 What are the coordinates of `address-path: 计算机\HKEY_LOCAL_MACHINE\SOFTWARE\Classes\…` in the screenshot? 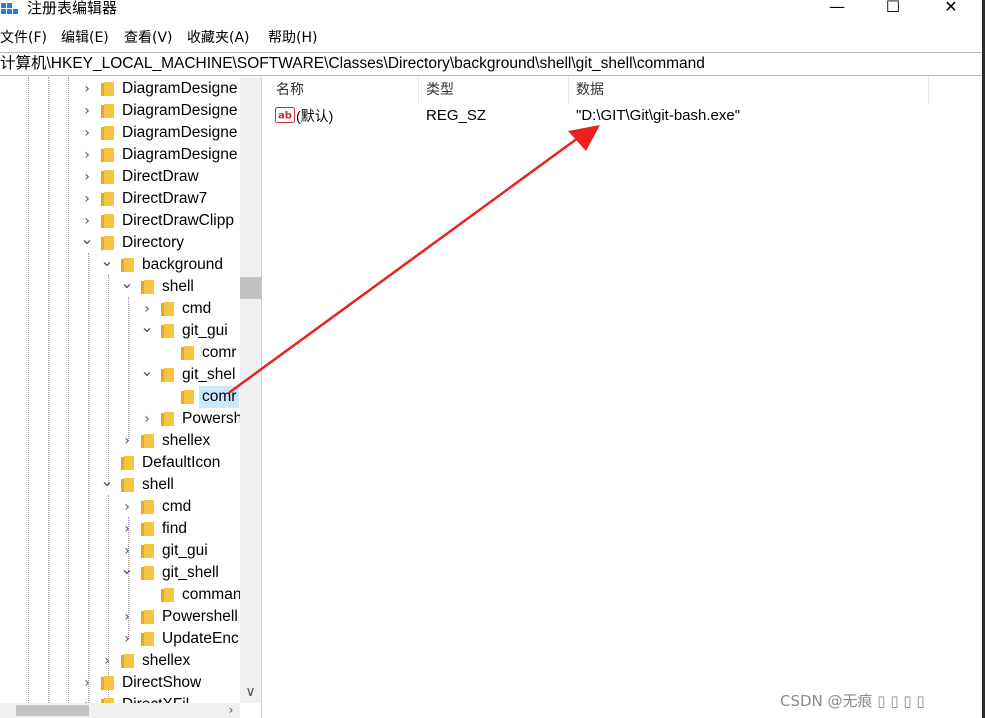 It's located at (352, 64).